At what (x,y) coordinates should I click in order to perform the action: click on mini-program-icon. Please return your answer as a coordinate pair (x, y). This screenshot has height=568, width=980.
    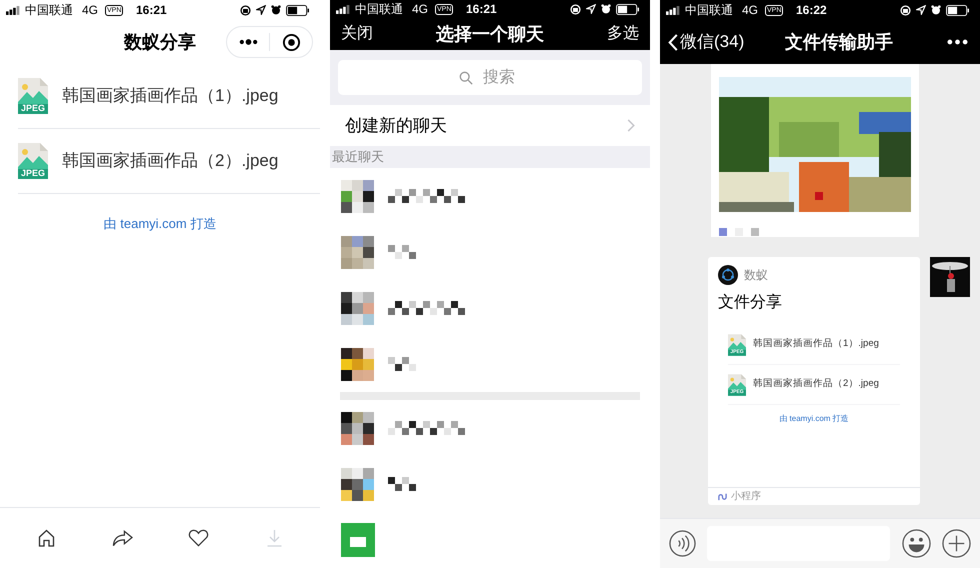
    Looking at the image, I should click on (722, 496).